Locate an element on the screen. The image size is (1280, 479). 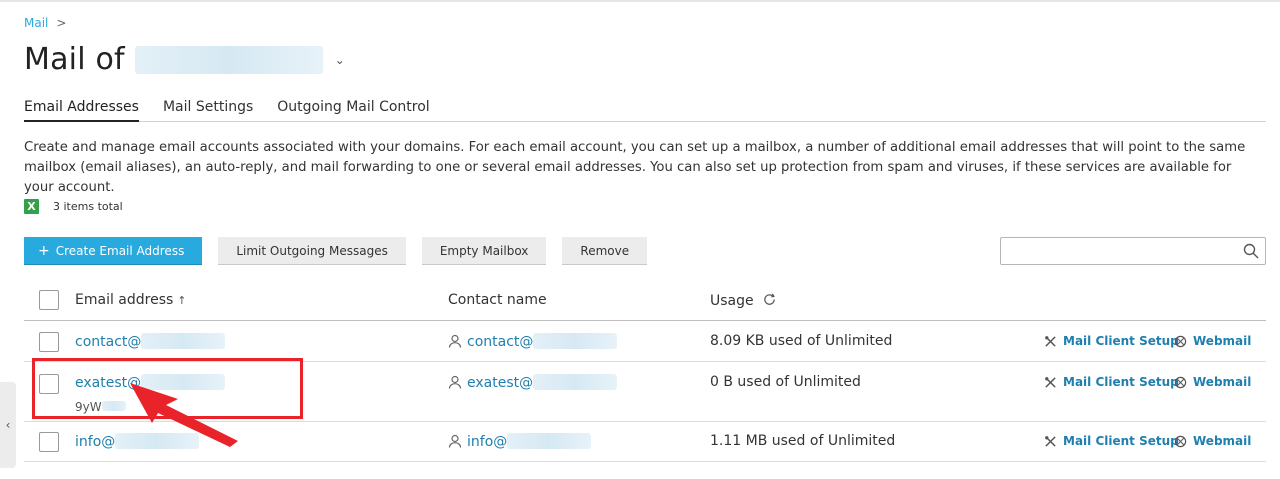
tab-mail-settings: Mail Settings is located at coordinates (208, 110).